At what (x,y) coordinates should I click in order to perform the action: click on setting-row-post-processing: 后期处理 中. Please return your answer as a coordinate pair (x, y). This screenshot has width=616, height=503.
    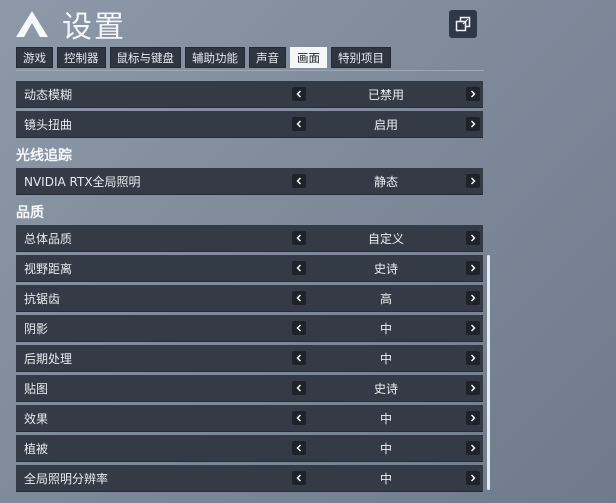
    Looking at the image, I should click on (249, 358).